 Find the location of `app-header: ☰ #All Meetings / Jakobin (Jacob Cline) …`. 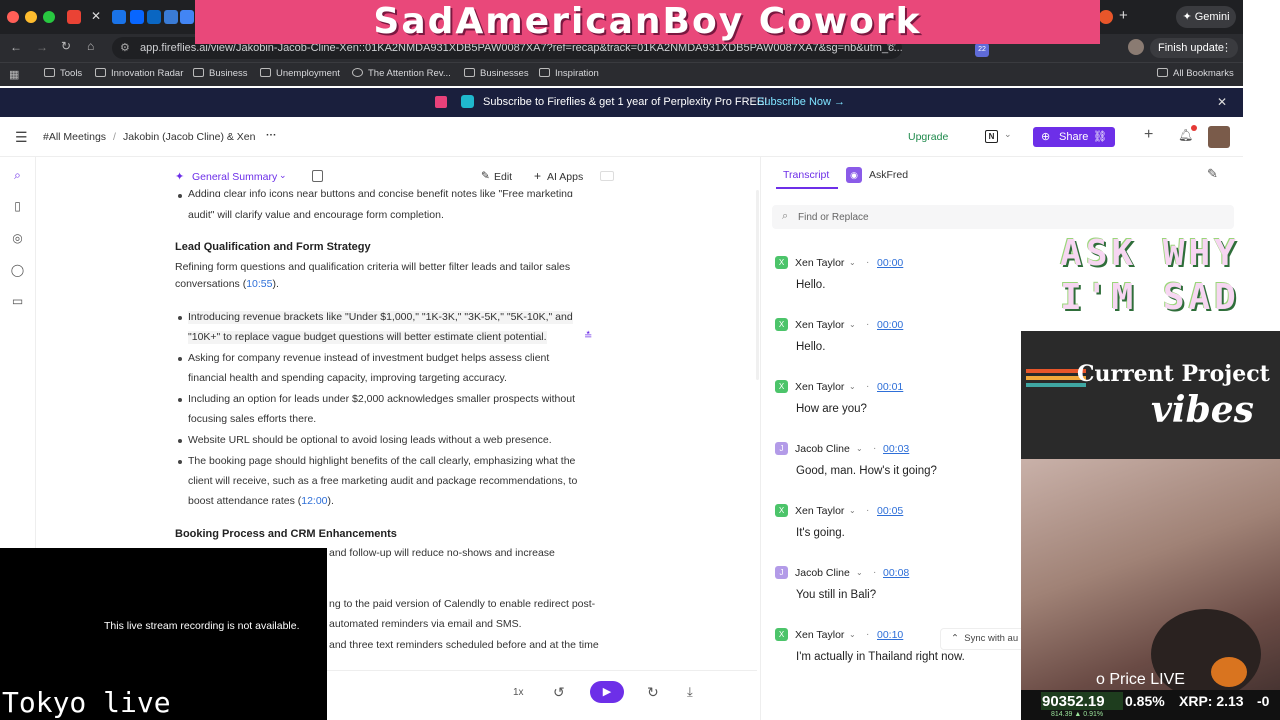

app-header: ☰ #All Meetings / Jakobin (Jacob Cline) … is located at coordinates (621, 137).